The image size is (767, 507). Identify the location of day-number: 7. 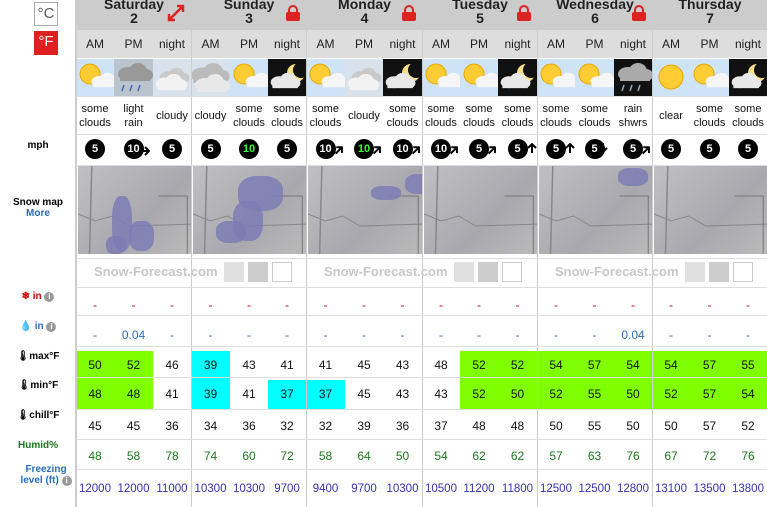
(710, 18).